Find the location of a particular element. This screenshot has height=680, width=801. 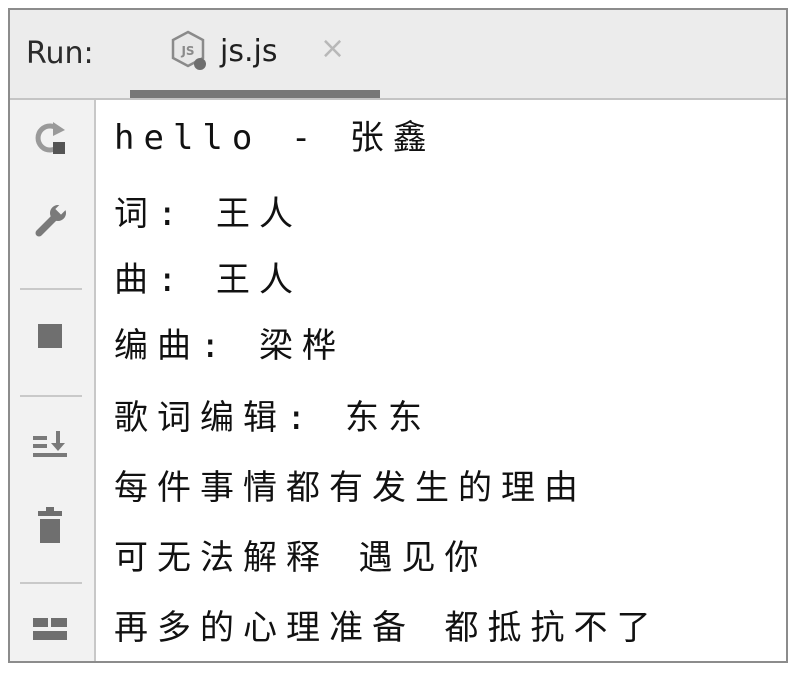

svg-text: JS is located at coordinates (187, 51).